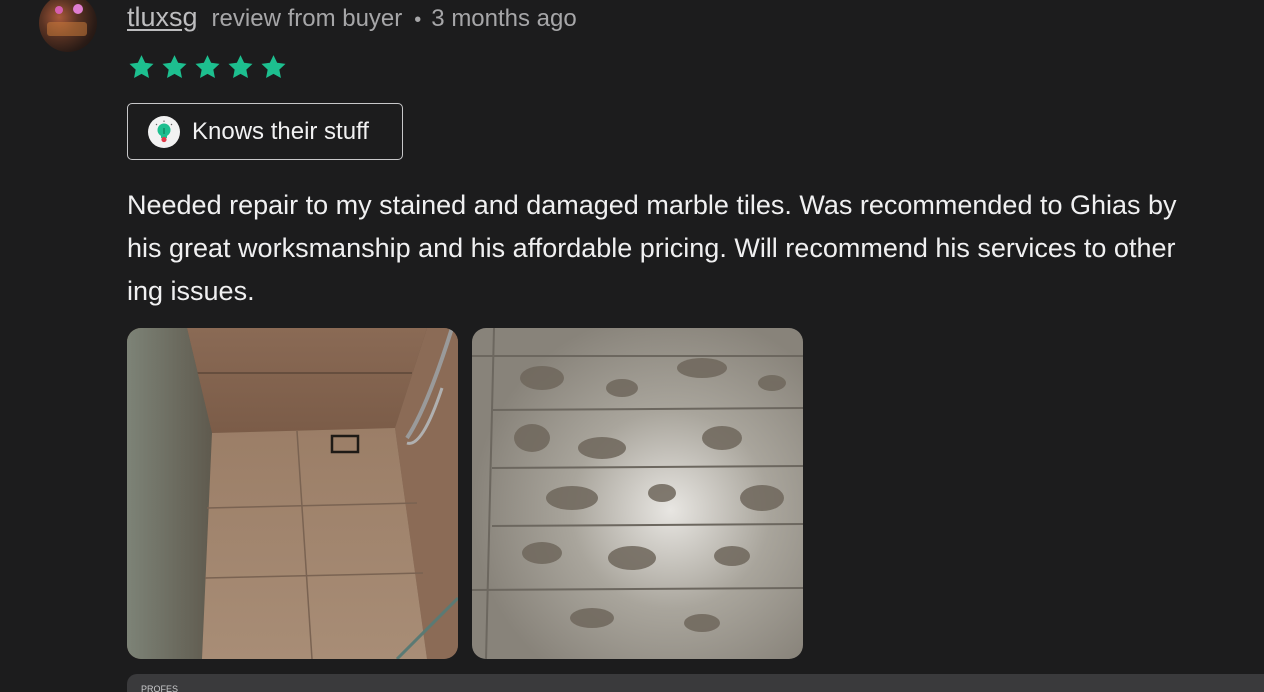 This screenshot has height=692, width=1264. I want to click on reviewer-name-link: tluxsg, so click(162, 17).